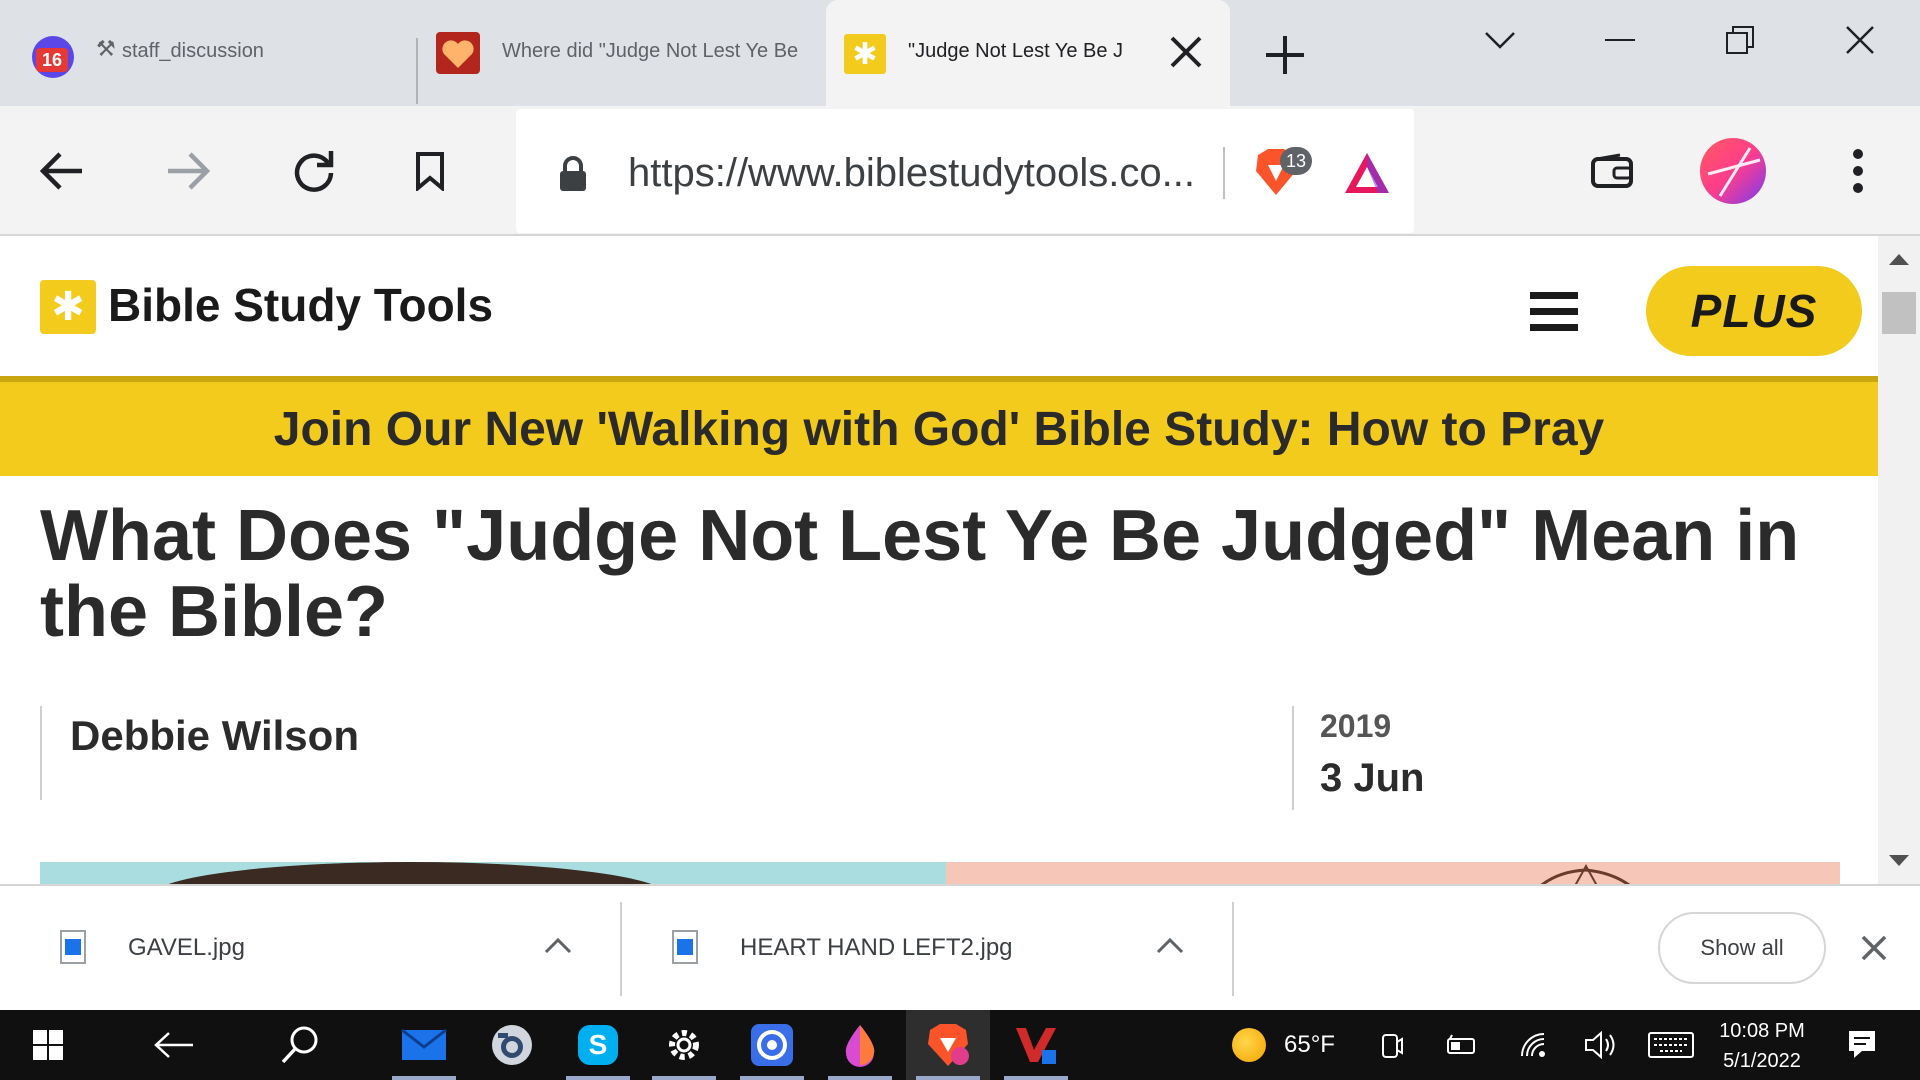 This screenshot has height=1080, width=1920. I want to click on meet-now-icon, so click(1392, 1048).